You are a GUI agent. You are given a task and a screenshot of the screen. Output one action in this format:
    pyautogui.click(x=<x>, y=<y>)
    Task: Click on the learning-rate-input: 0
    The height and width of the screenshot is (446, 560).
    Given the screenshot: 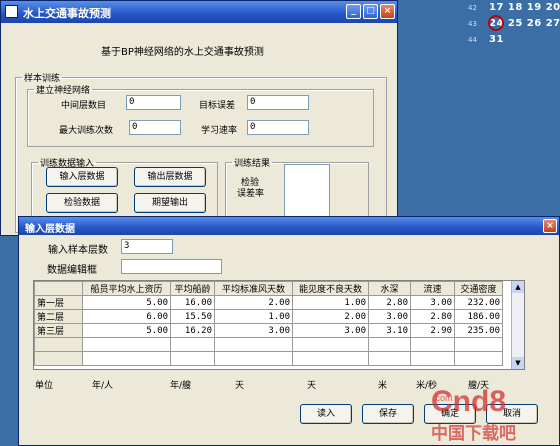 What is the action you would take?
    pyautogui.click(x=278, y=127)
    